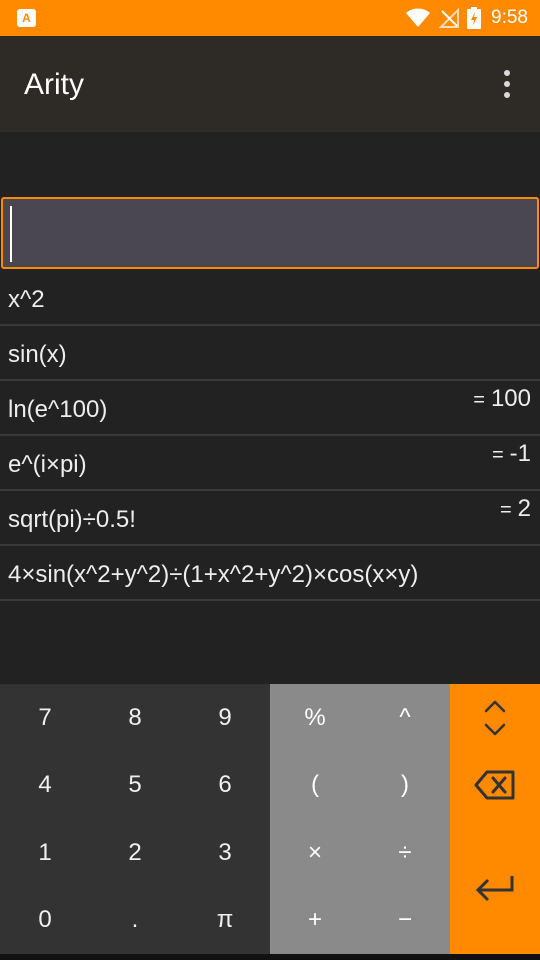 Image resolution: width=540 pixels, height=960 pixels. Describe the element at coordinates (72, 519) in the screenshot. I see `history-expression: sqrt(pi)÷0.5!` at that location.